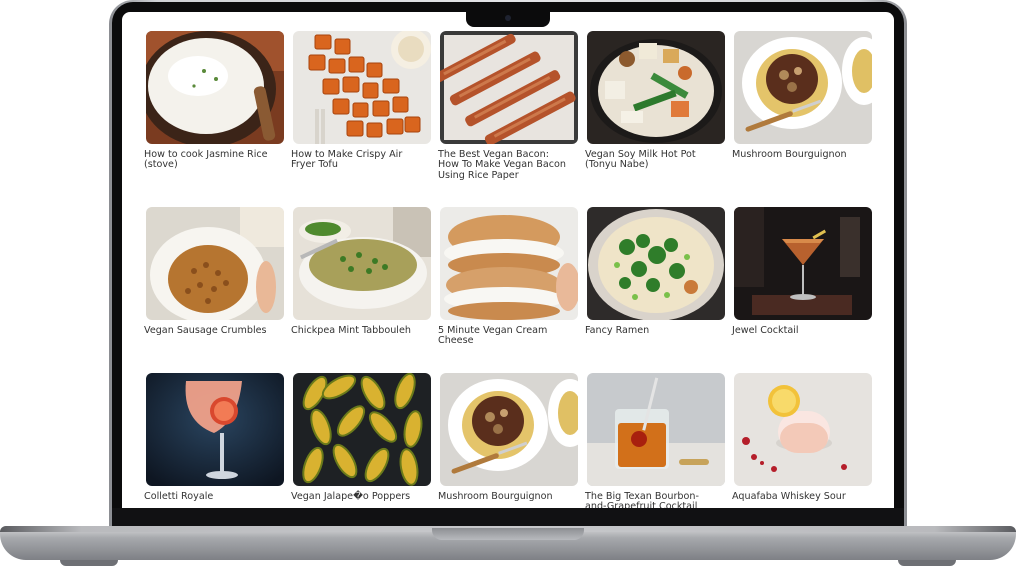 The width and height of the screenshot is (1016, 572). Describe the element at coordinates (656, 87) in the screenshot. I see `hot-pot-photo` at that location.